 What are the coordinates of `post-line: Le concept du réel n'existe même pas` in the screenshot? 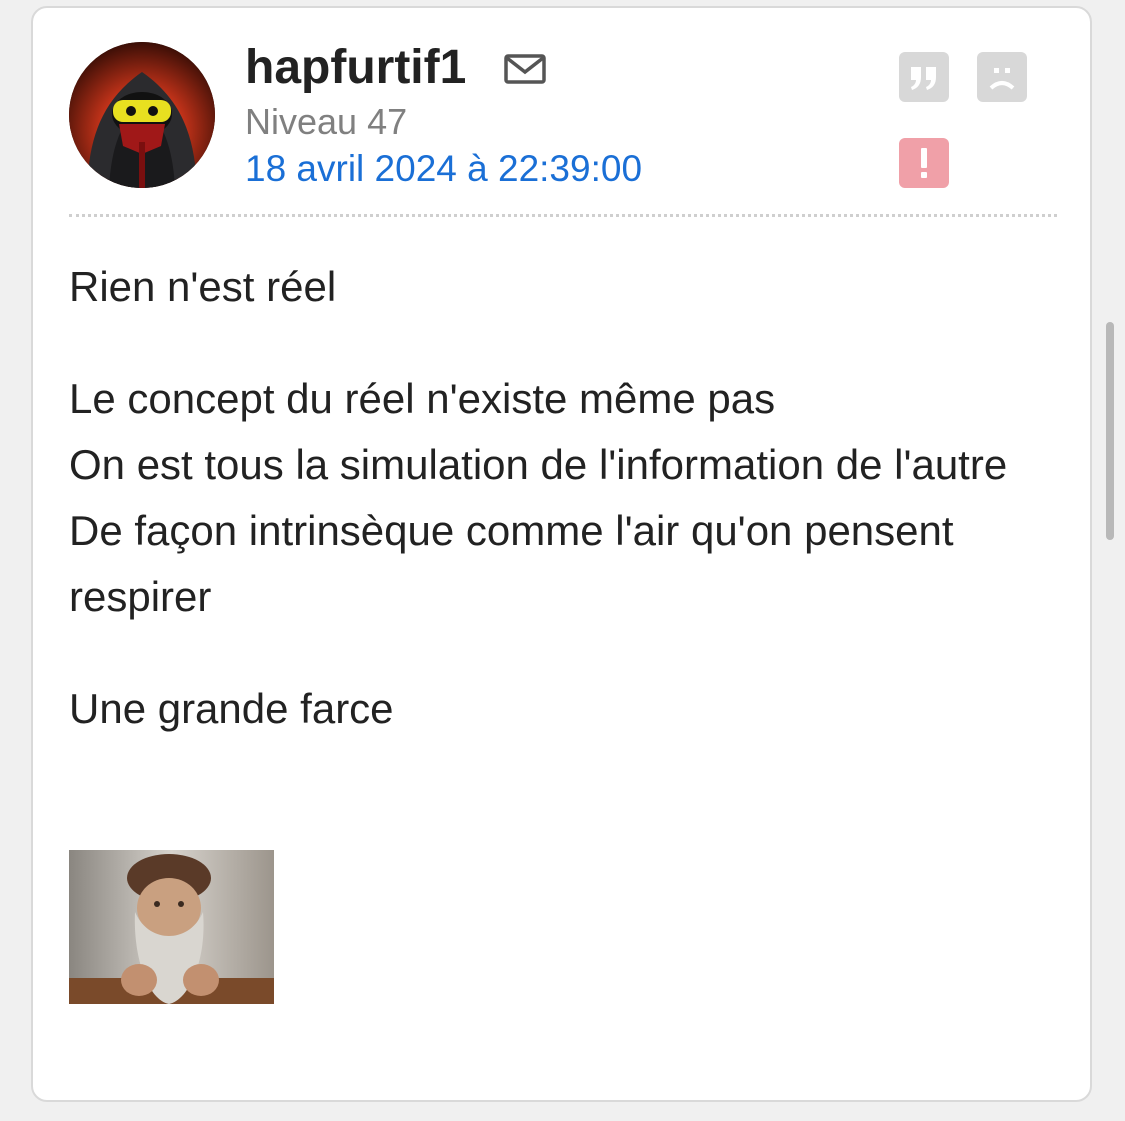 It's located at (422, 398).